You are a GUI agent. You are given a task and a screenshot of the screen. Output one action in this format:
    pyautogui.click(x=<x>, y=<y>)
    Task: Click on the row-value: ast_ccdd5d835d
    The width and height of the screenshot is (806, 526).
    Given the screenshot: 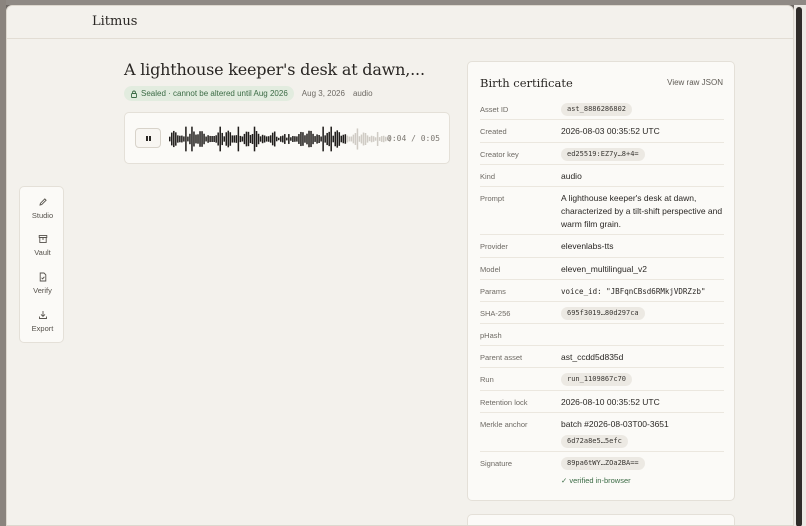 What is the action you would take?
    pyautogui.click(x=592, y=357)
    